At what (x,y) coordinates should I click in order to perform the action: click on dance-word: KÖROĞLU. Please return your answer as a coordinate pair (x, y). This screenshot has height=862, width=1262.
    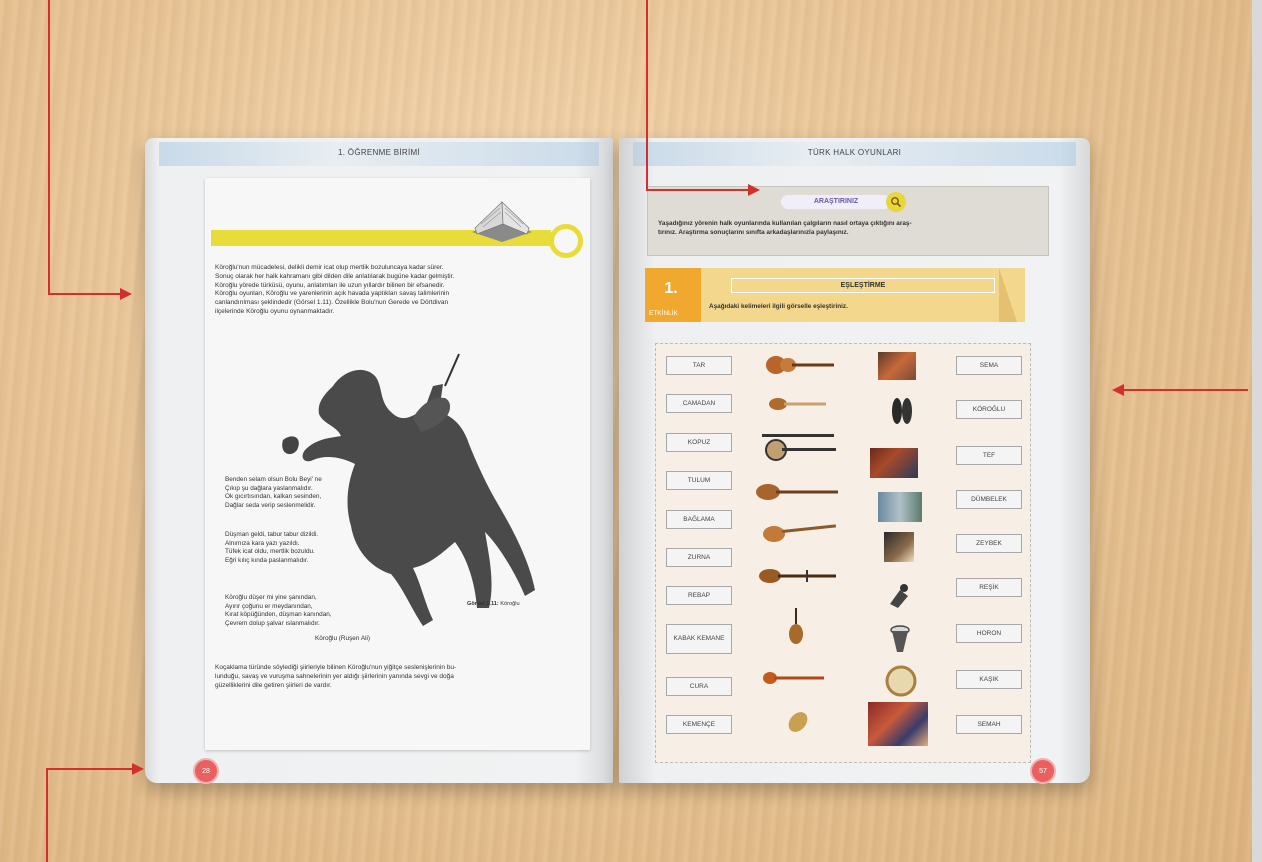
    Looking at the image, I should click on (989, 409).